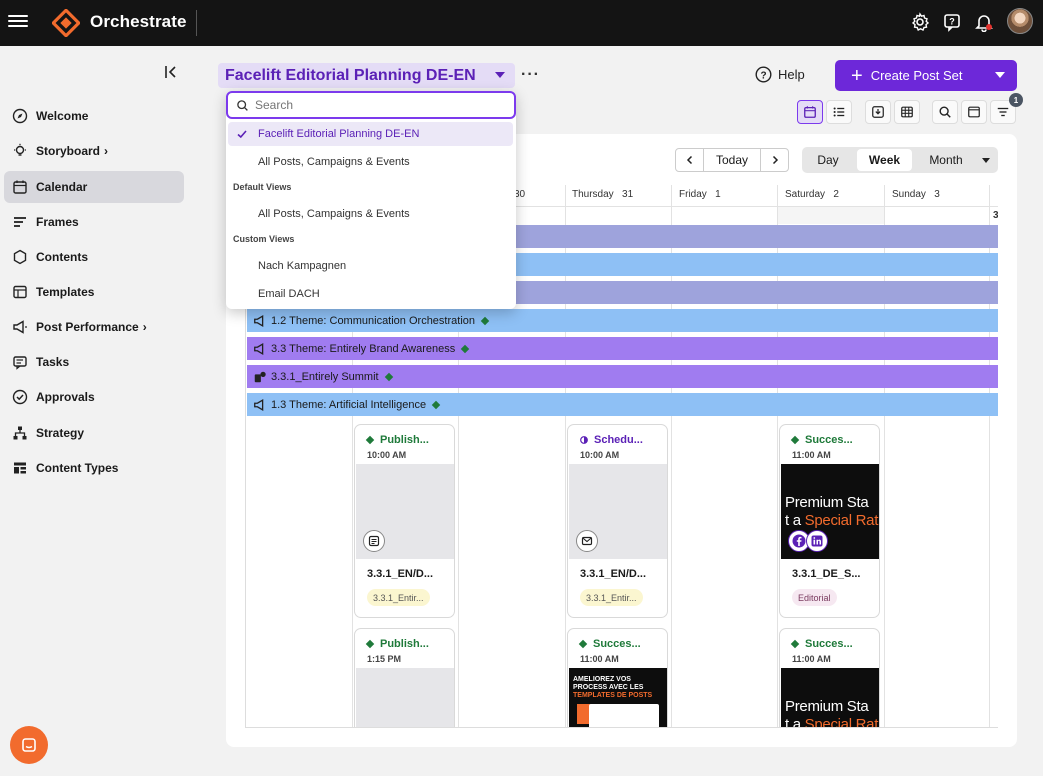  I want to click on search-icon, so click(945, 112).